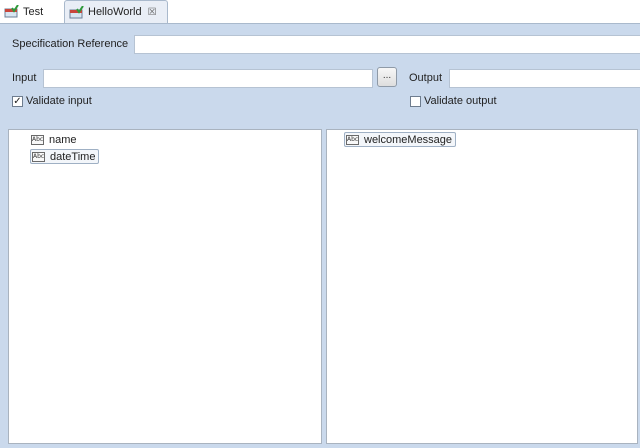  What do you see at coordinates (320, 12) in the screenshot?
I see `editor-tab-bar: Test HelloWorld ☒` at bounding box center [320, 12].